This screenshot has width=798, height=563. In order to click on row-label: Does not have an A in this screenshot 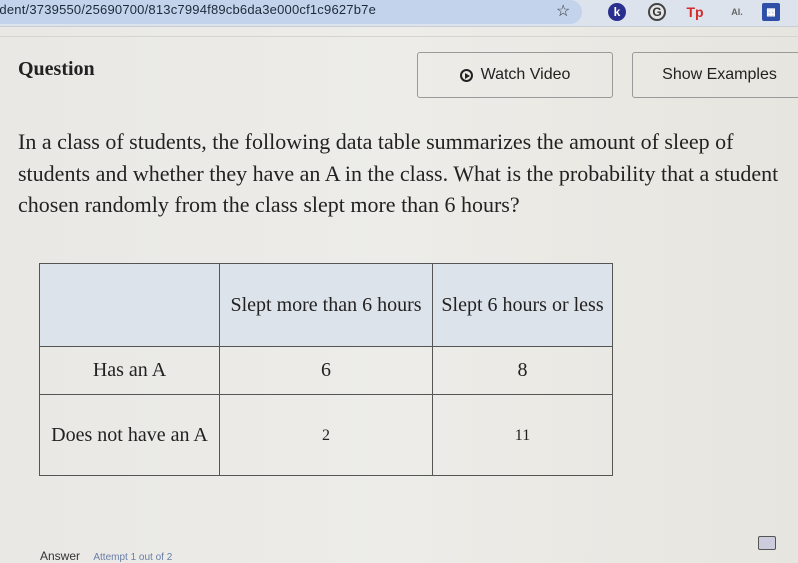, I will do `click(129, 435)`.